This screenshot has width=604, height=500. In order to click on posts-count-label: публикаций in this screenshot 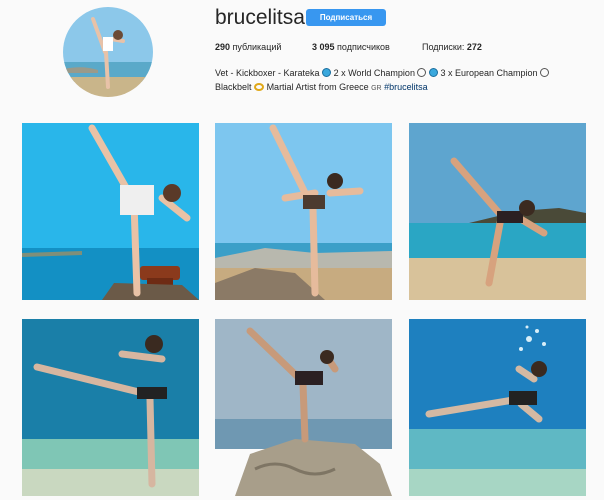, I will do `click(257, 47)`.